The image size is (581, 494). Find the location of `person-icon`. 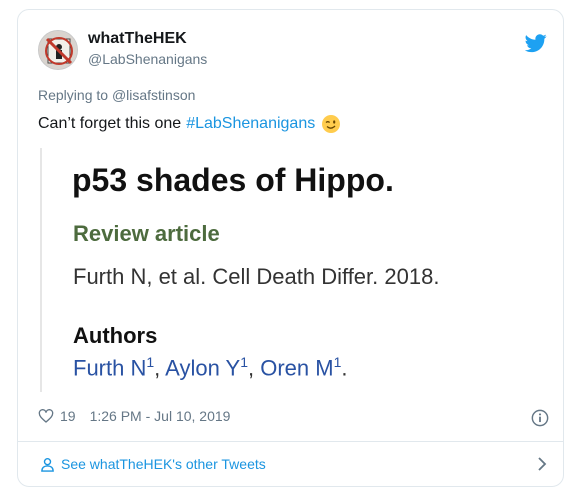

person-icon is located at coordinates (47, 464).